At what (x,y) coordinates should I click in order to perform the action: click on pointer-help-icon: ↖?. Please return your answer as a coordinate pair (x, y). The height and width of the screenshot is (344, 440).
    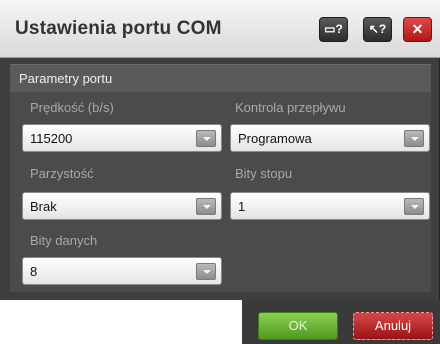
    Looking at the image, I should click on (377, 29).